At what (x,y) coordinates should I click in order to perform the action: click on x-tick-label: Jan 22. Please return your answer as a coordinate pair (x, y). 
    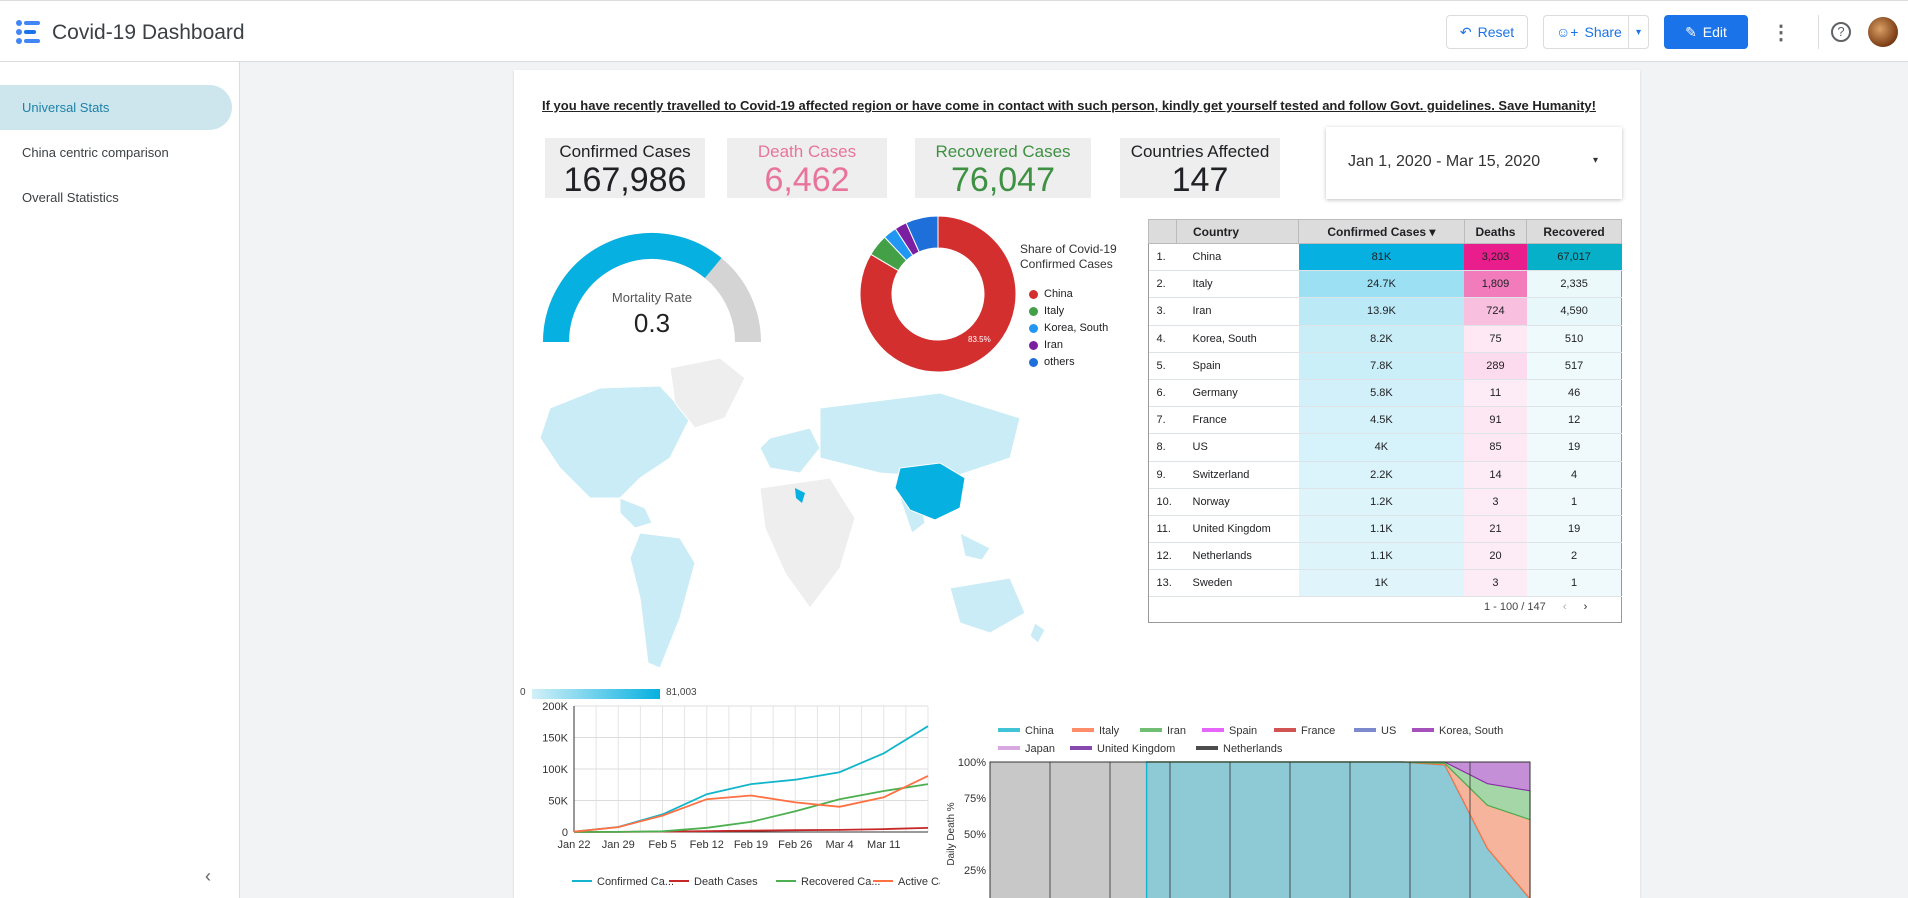
    Looking at the image, I should click on (573, 845).